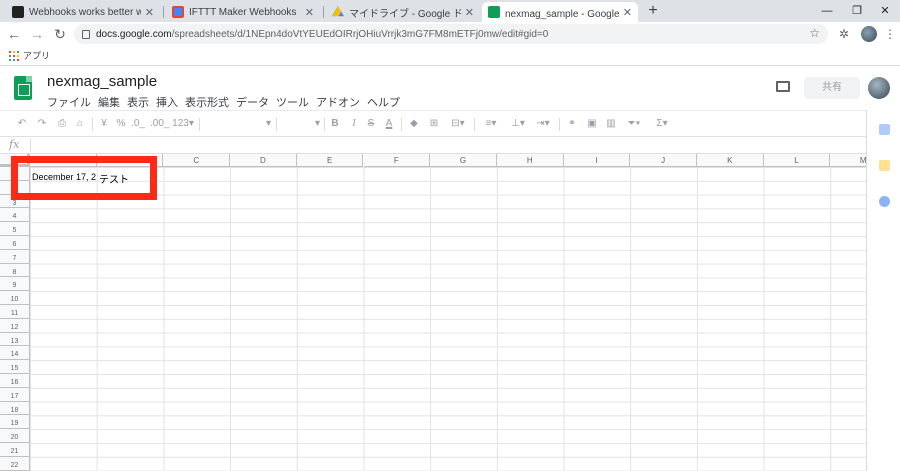  What do you see at coordinates (572, 124) in the screenshot?
I see `insert-link-icon: ⚭` at bounding box center [572, 124].